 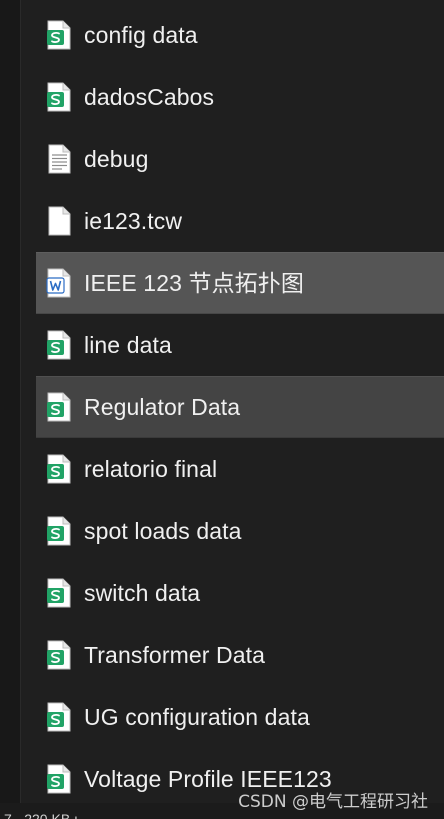 What do you see at coordinates (240, 345) in the screenshot?
I see `file-item-line-data: line data` at bounding box center [240, 345].